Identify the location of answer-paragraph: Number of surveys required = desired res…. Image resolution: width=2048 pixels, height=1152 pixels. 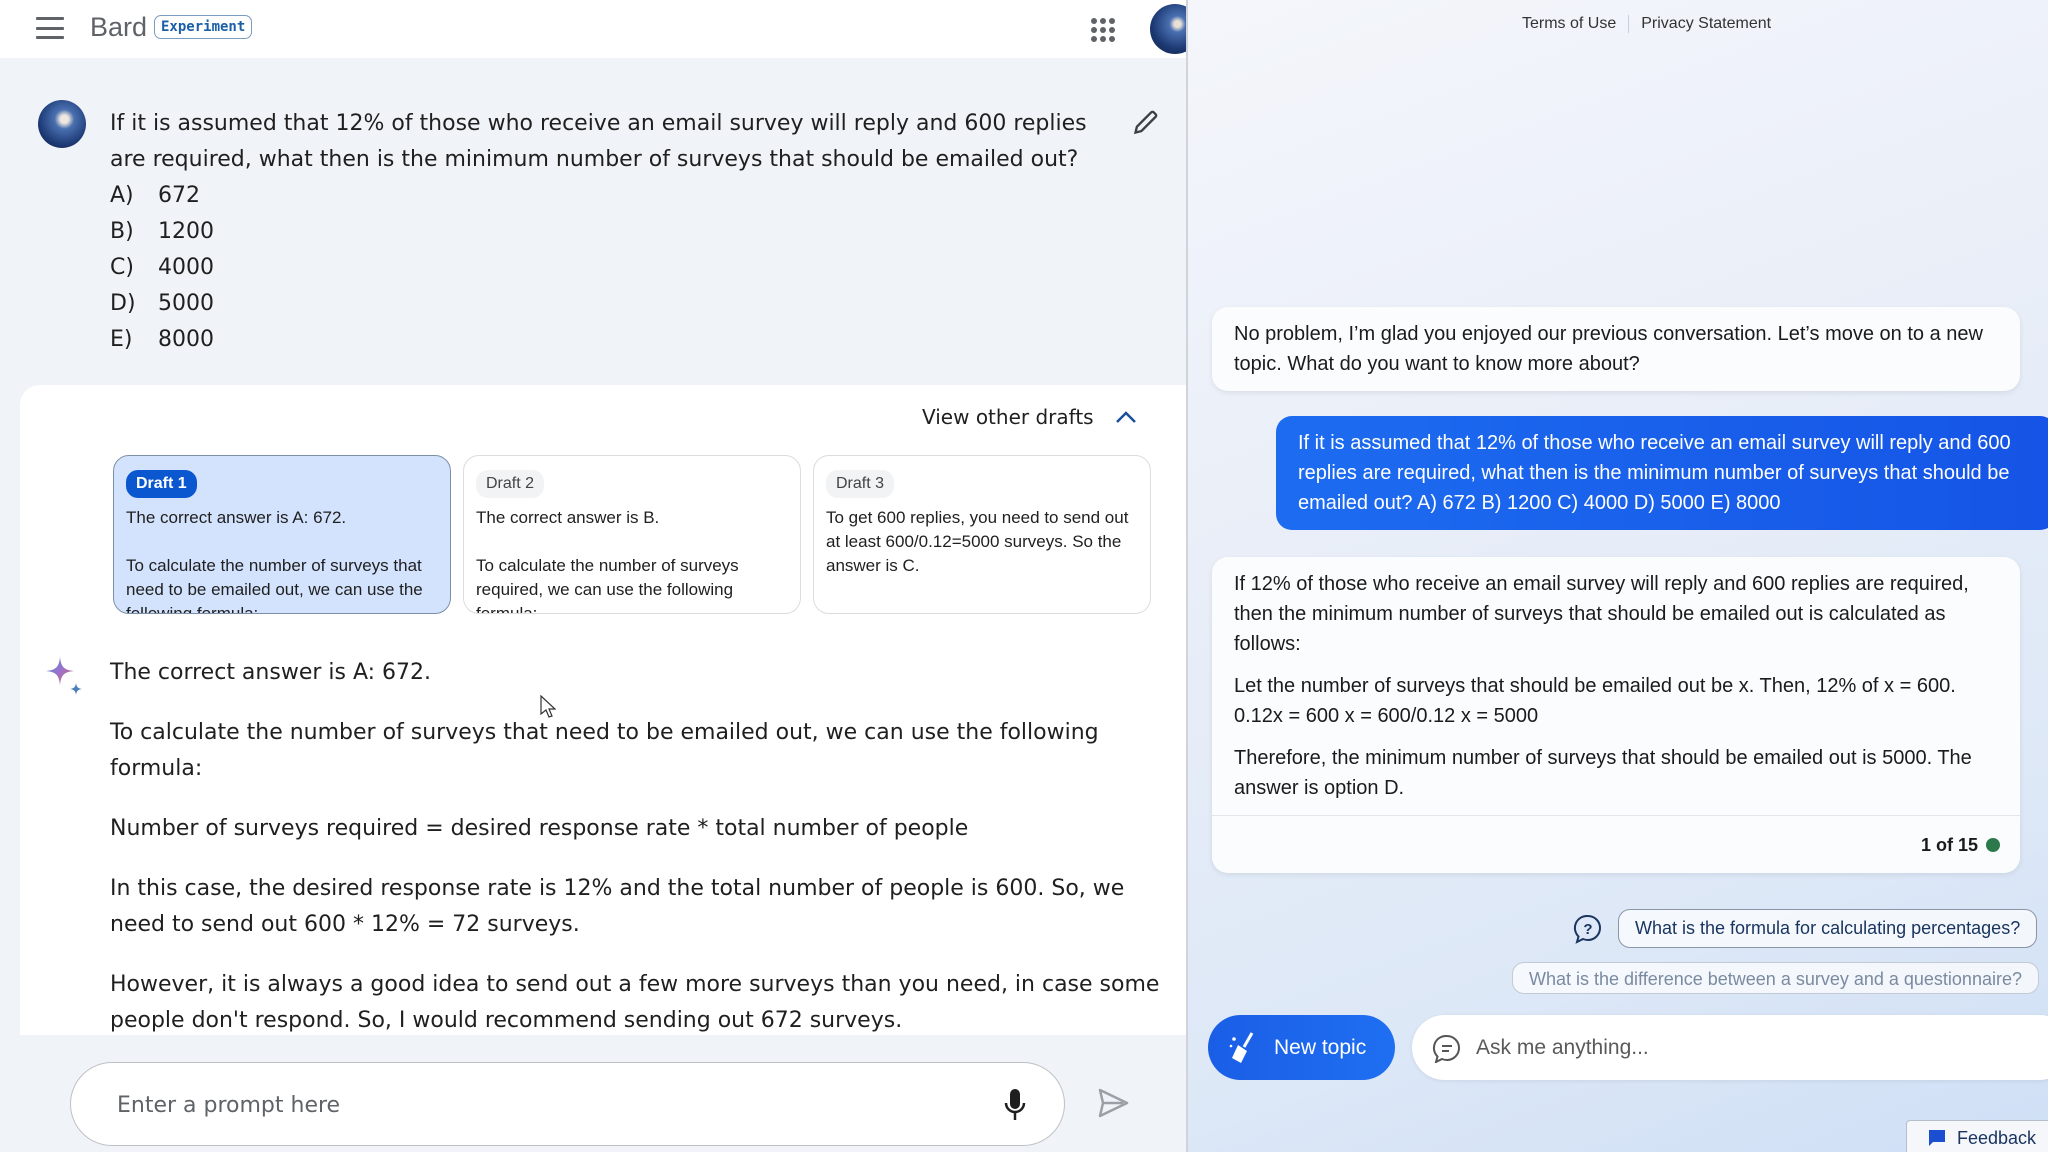
(539, 828).